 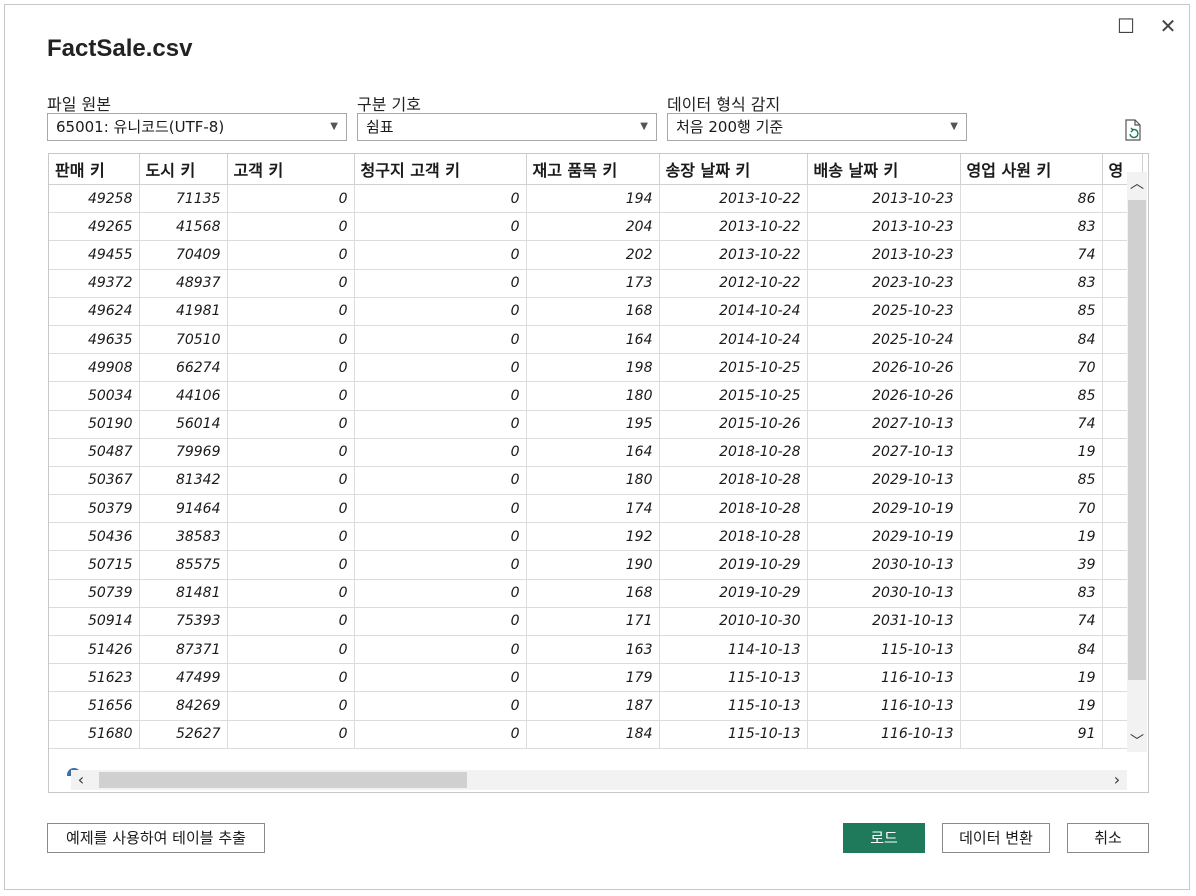 I want to click on table-cell: 2014-10-24, so click(x=733, y=311).